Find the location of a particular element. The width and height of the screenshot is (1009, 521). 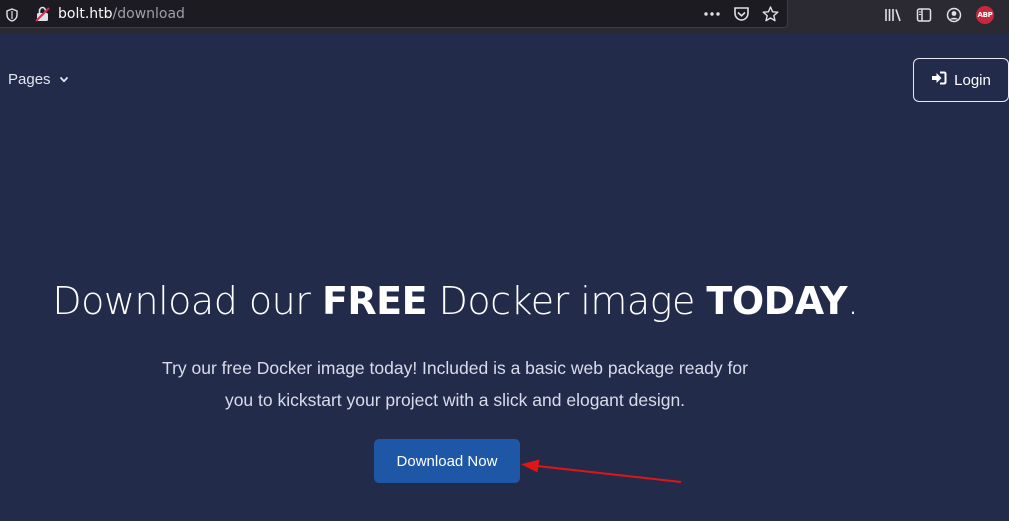

hero-title: Download our FREE Docker image TODAY. is located at coordinates (455, 301).